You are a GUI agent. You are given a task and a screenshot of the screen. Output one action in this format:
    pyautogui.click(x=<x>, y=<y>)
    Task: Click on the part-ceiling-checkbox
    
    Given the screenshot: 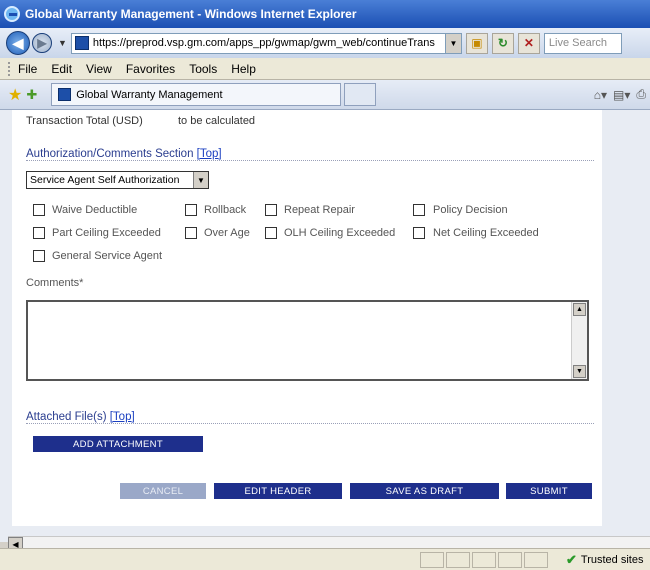 What is the action you would take?
    pyautogui.click(x=39, y=233)
    